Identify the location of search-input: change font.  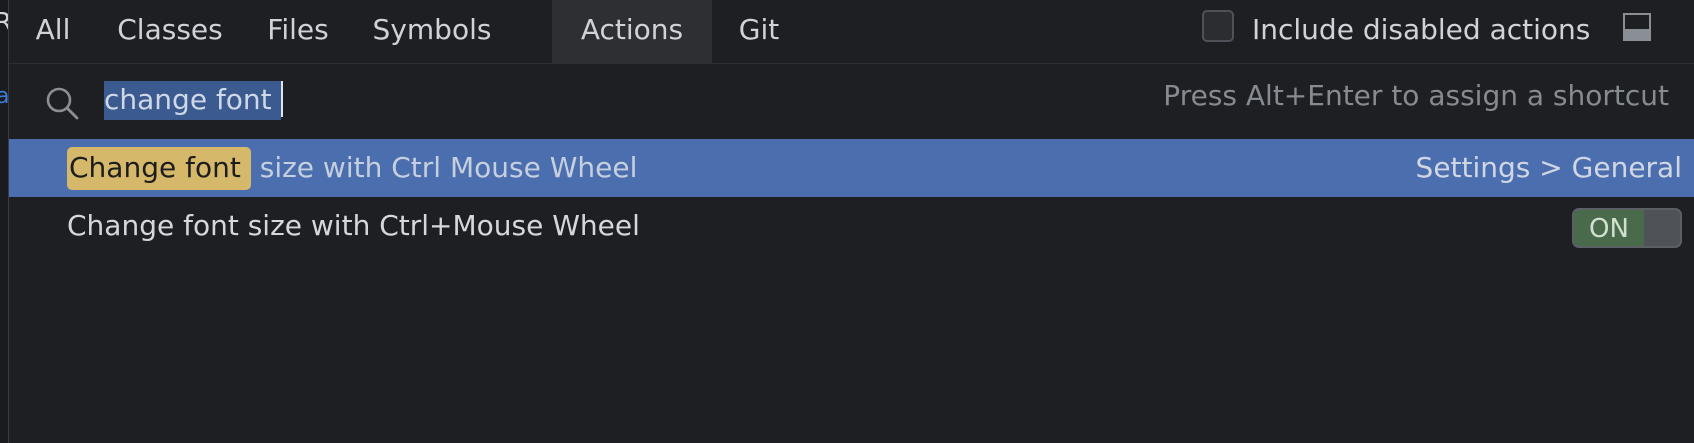
(193, 100).